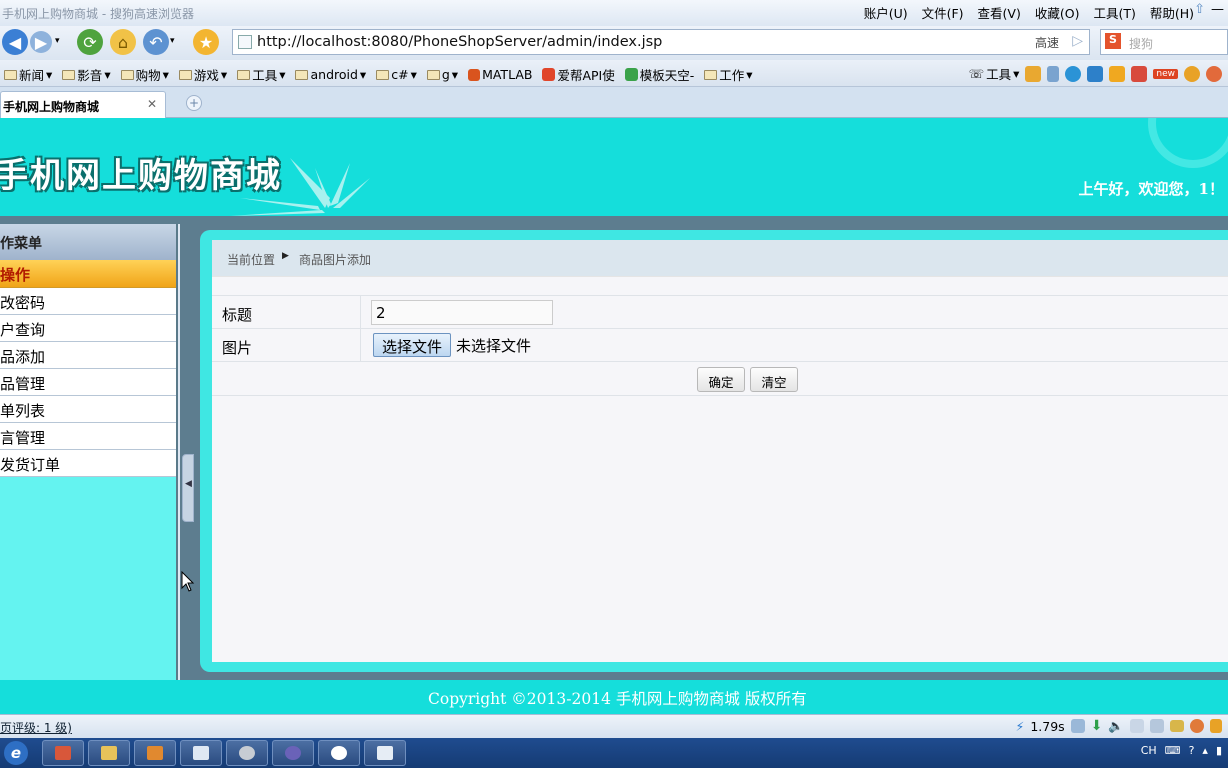  What do you see at coordinates (774, 379) in the screenshot?
I see `clear-button: 清空` at bounding box center [774, 379].